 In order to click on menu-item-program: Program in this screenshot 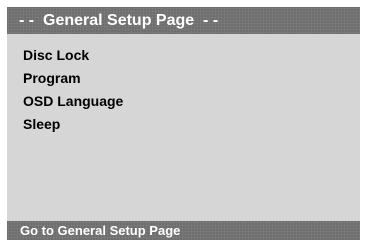, I will do `click(73, 78)`.